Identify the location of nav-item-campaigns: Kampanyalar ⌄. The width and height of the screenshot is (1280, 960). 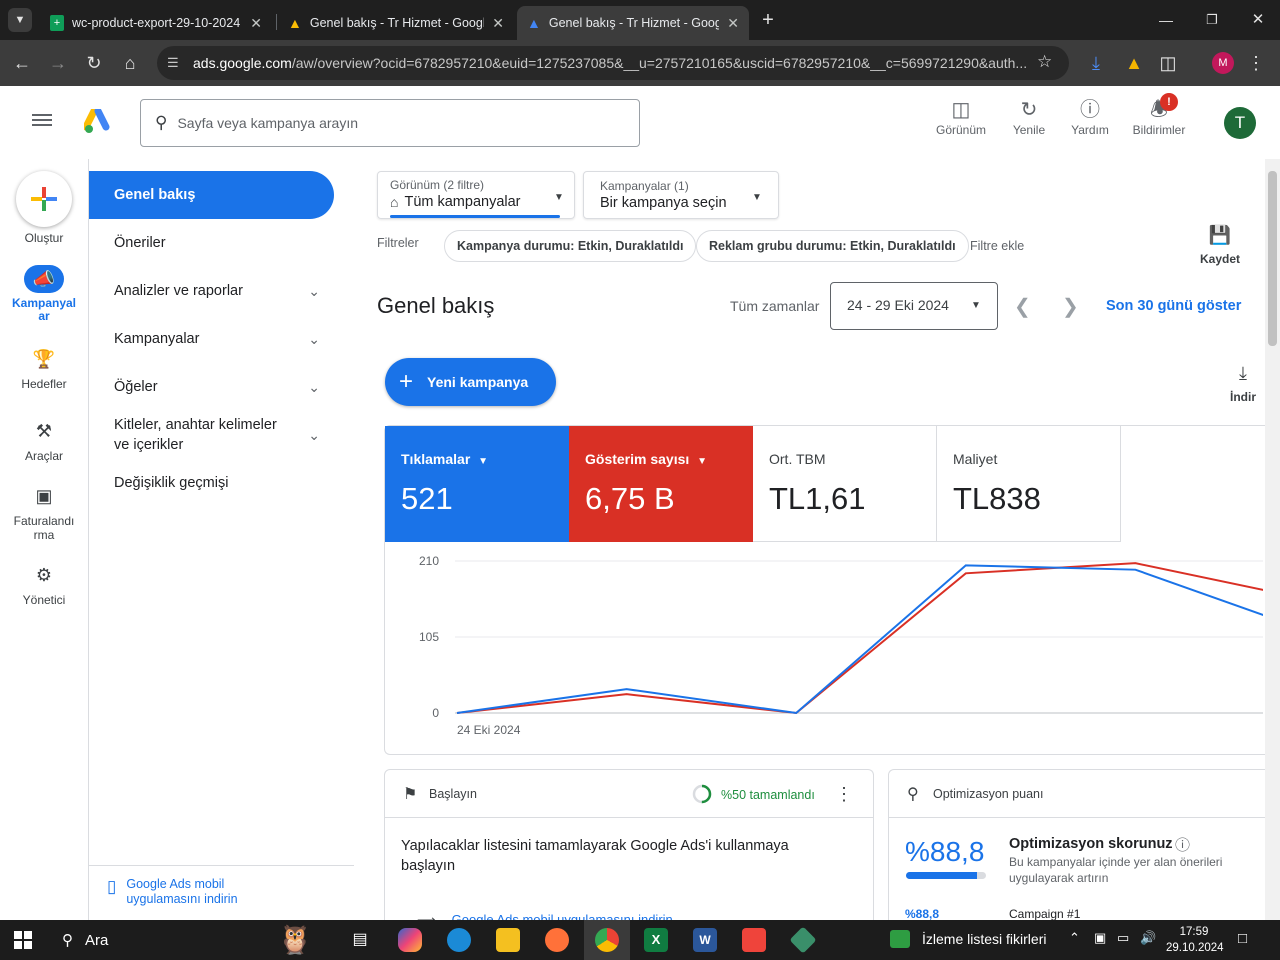
(211, 339).